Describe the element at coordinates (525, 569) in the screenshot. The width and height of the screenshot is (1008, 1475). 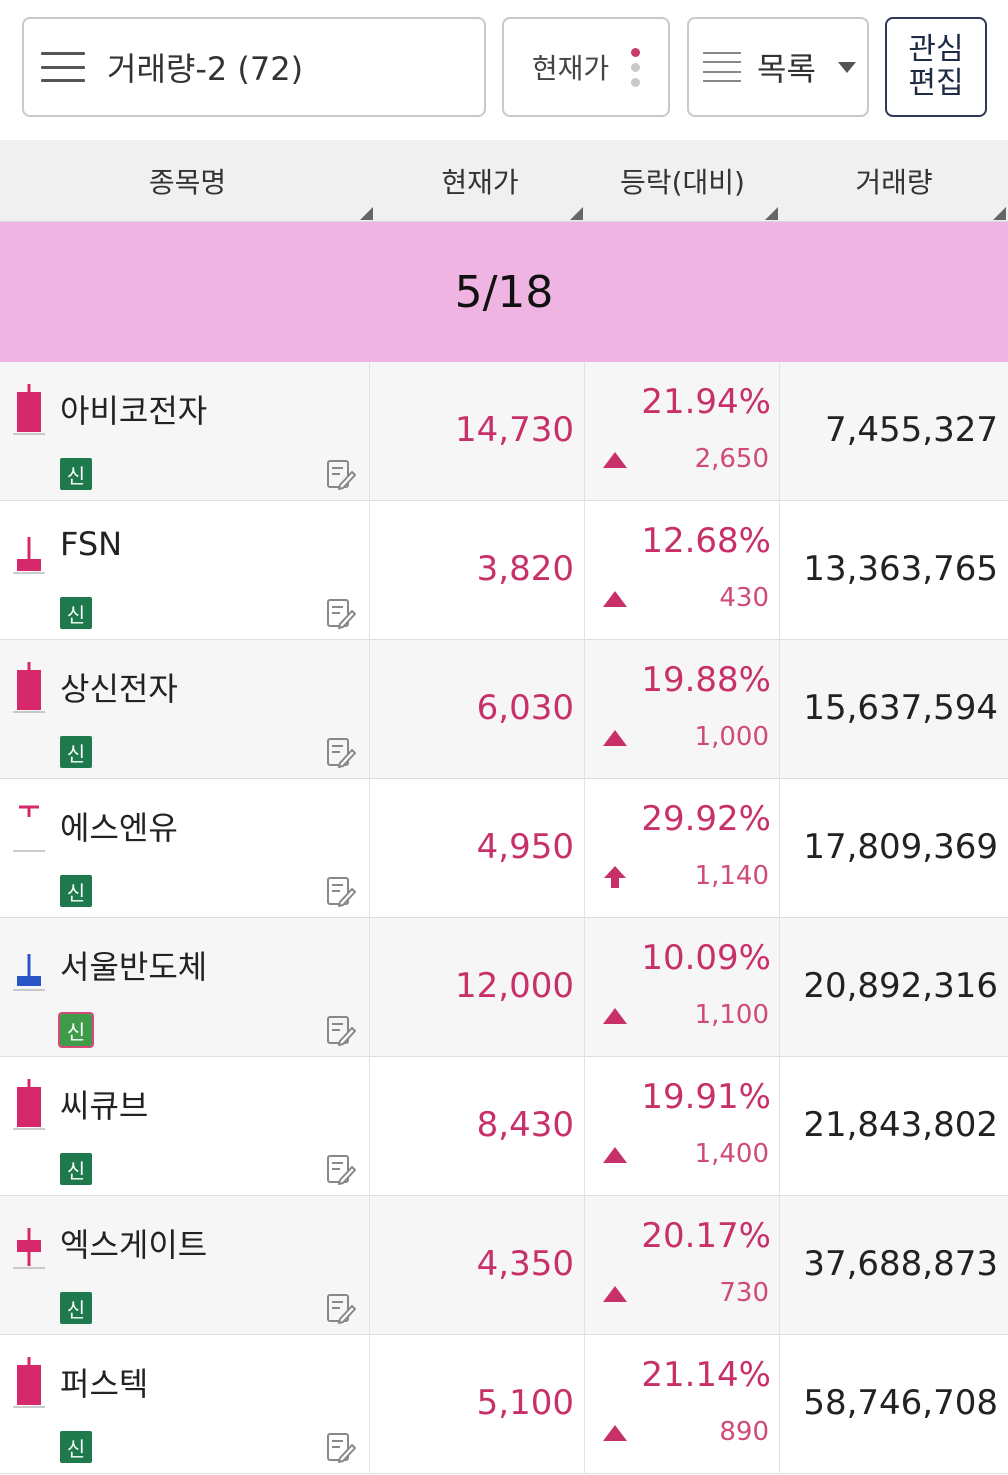
I see `current-price: 3,820` at that location.